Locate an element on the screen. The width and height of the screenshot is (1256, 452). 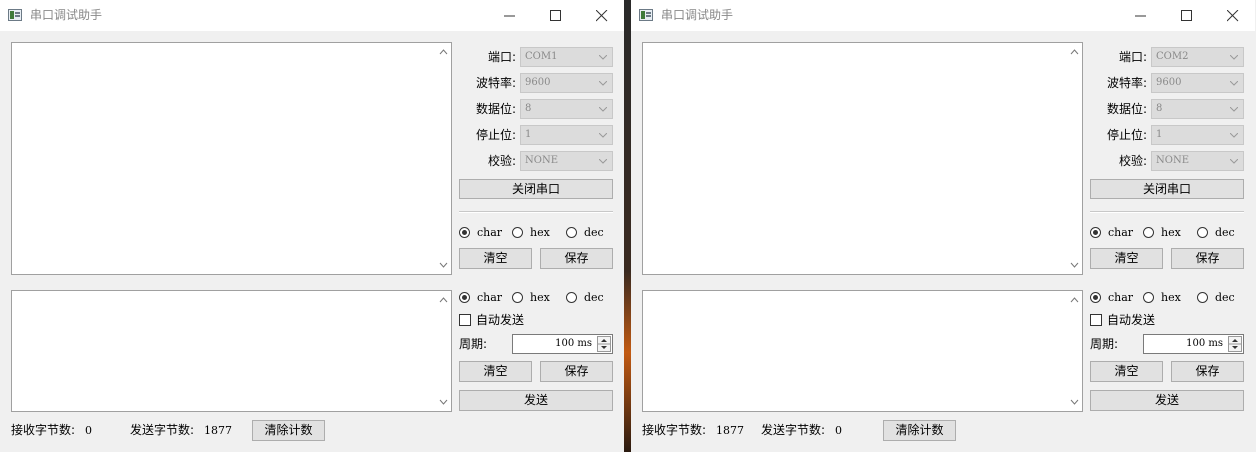
received-bytes-count: 0 is located at coordinates (89, 430).